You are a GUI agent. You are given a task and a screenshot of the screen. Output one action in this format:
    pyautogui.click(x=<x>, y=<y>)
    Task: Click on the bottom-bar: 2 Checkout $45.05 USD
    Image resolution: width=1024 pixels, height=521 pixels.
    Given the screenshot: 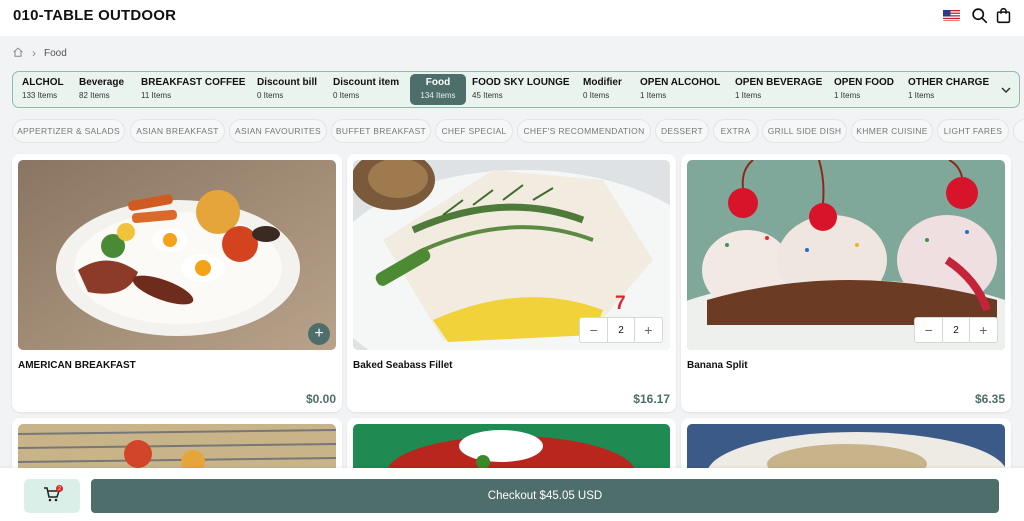 What is the action you would take?
    pyautogui.click(x=512, y=494)
    